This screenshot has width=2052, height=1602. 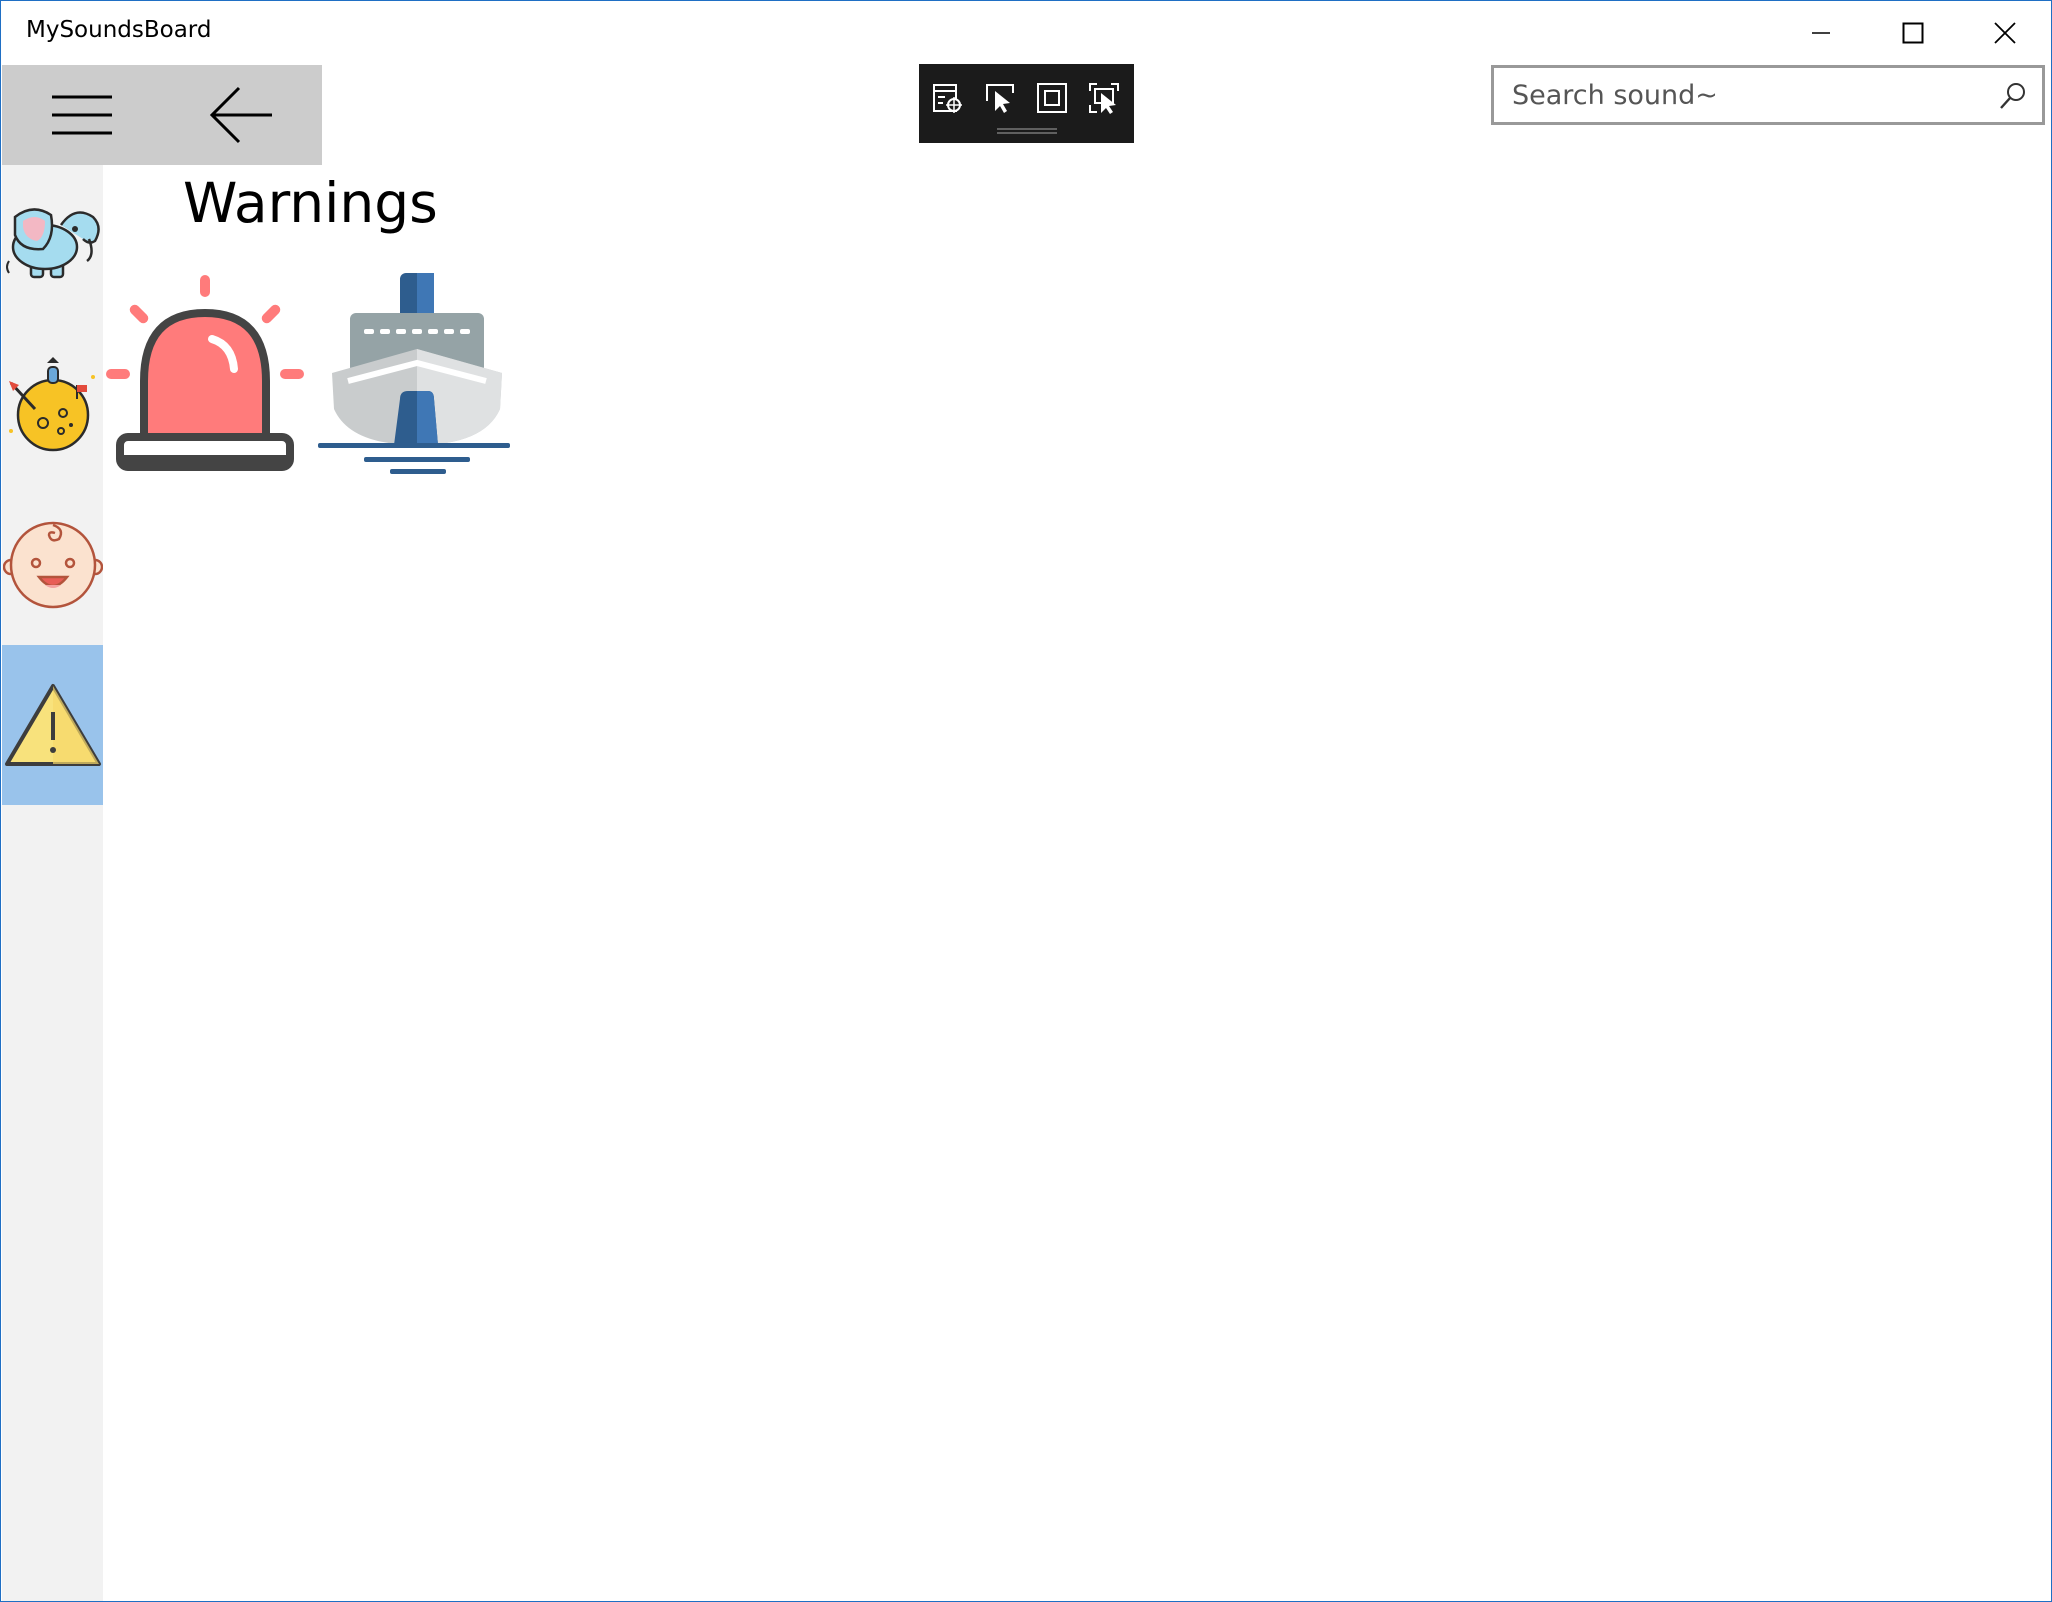 What do you see at coordinates (1026, 32) in the screenshot?
I see `title-bar: MySoundsBoard` at bounding box center [1026, 32].